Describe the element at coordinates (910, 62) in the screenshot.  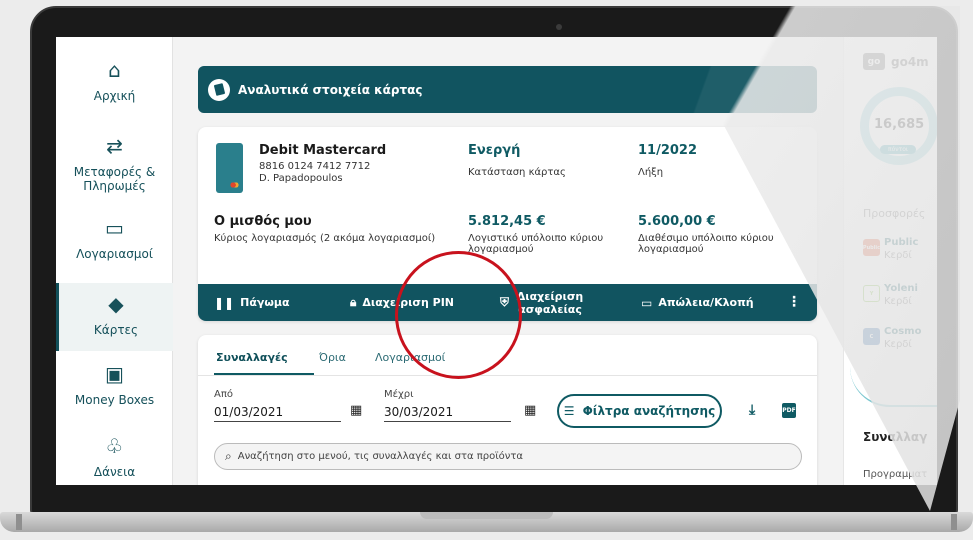
I see `go4more-title: go4m` at that location.